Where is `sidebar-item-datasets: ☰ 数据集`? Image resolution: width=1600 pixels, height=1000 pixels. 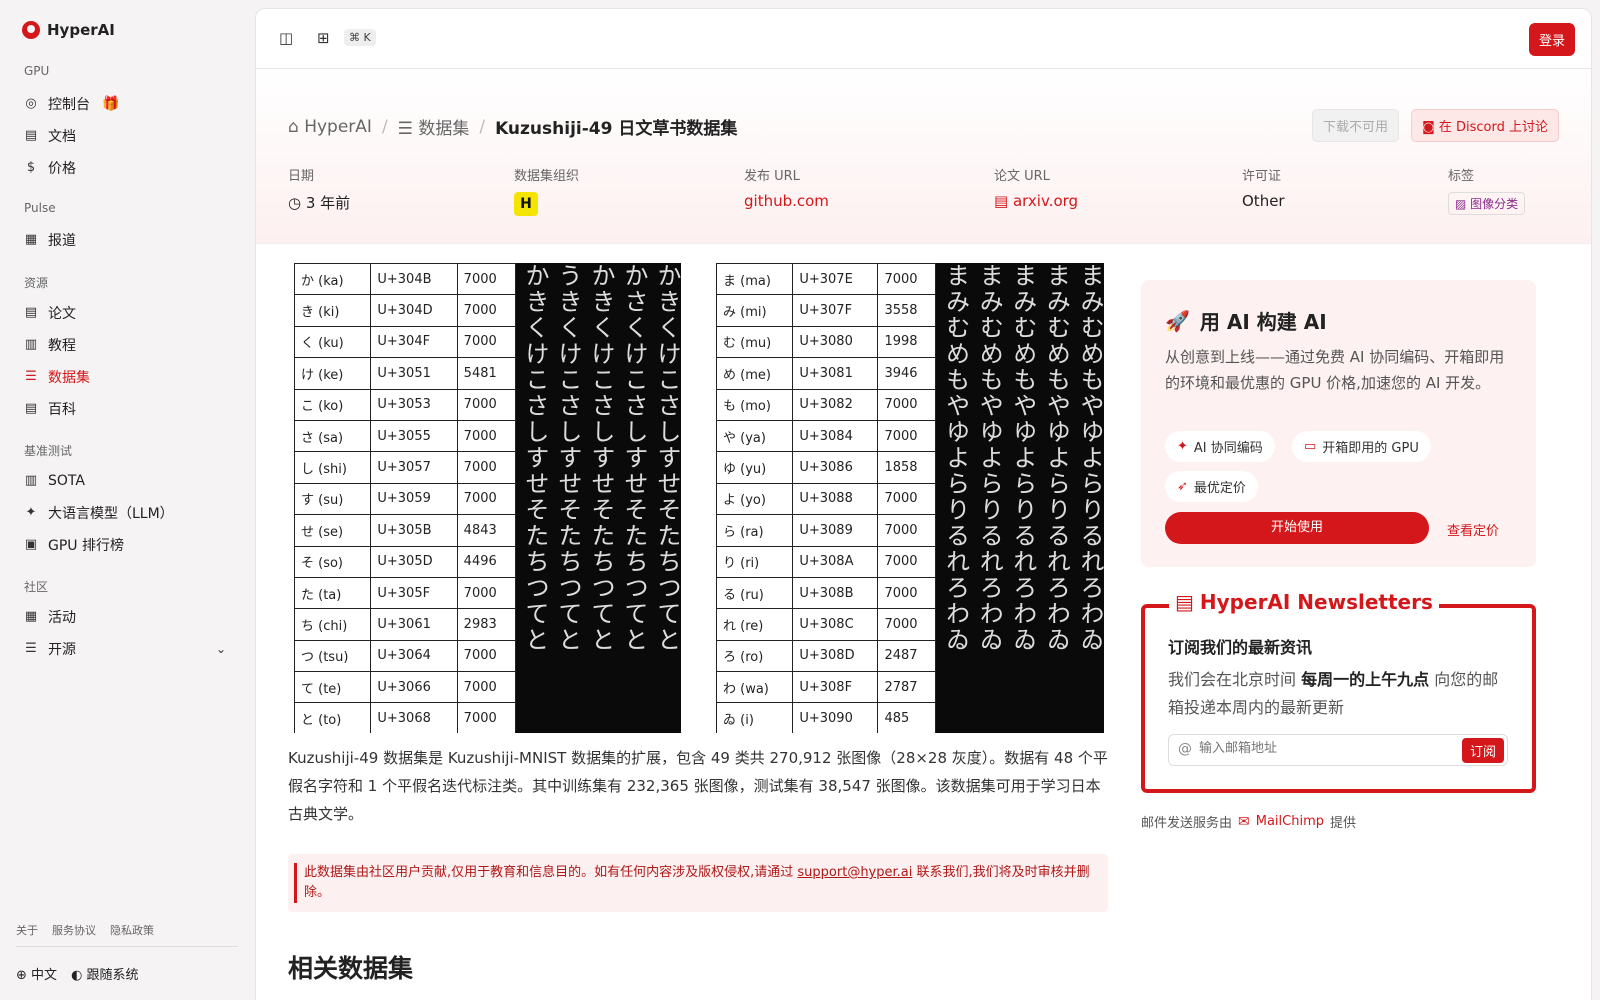
sidebar-item-datasets: ☰ 数据集 is located at coordinates (127, 377).